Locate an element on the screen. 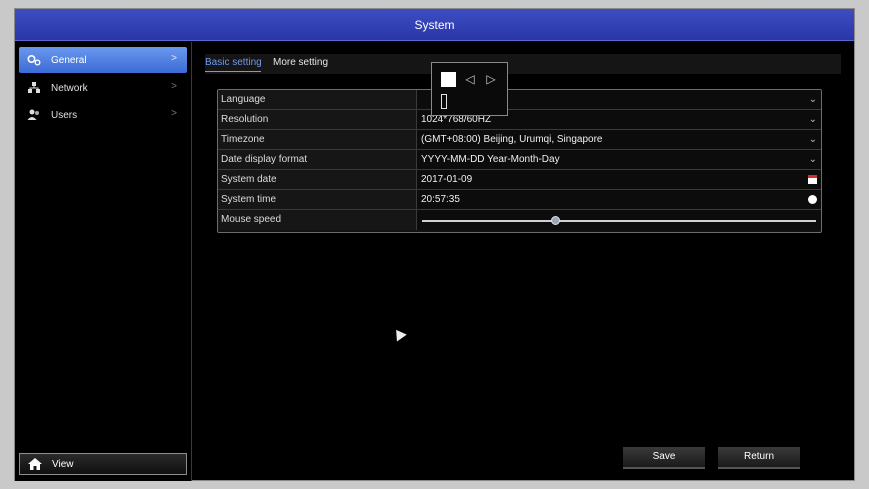 The width and height of the screenshot is (869, 489). setting-row-language: Language ⌄ is located at coordinates (519, 100).